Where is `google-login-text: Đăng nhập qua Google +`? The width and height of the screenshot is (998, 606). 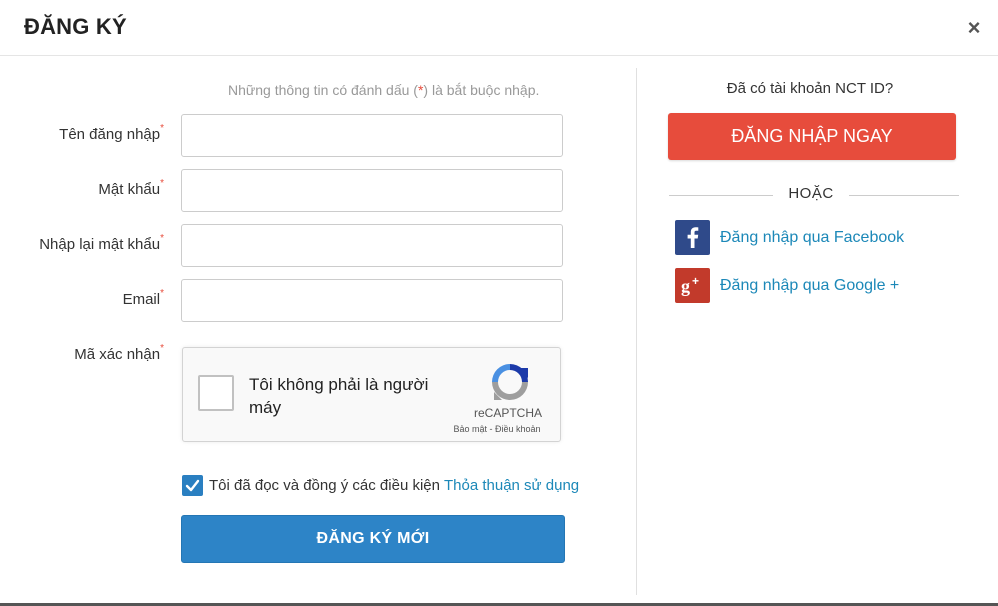
google-login-text: Đăng nhập qua Google + is located at coordinates (810, 285).